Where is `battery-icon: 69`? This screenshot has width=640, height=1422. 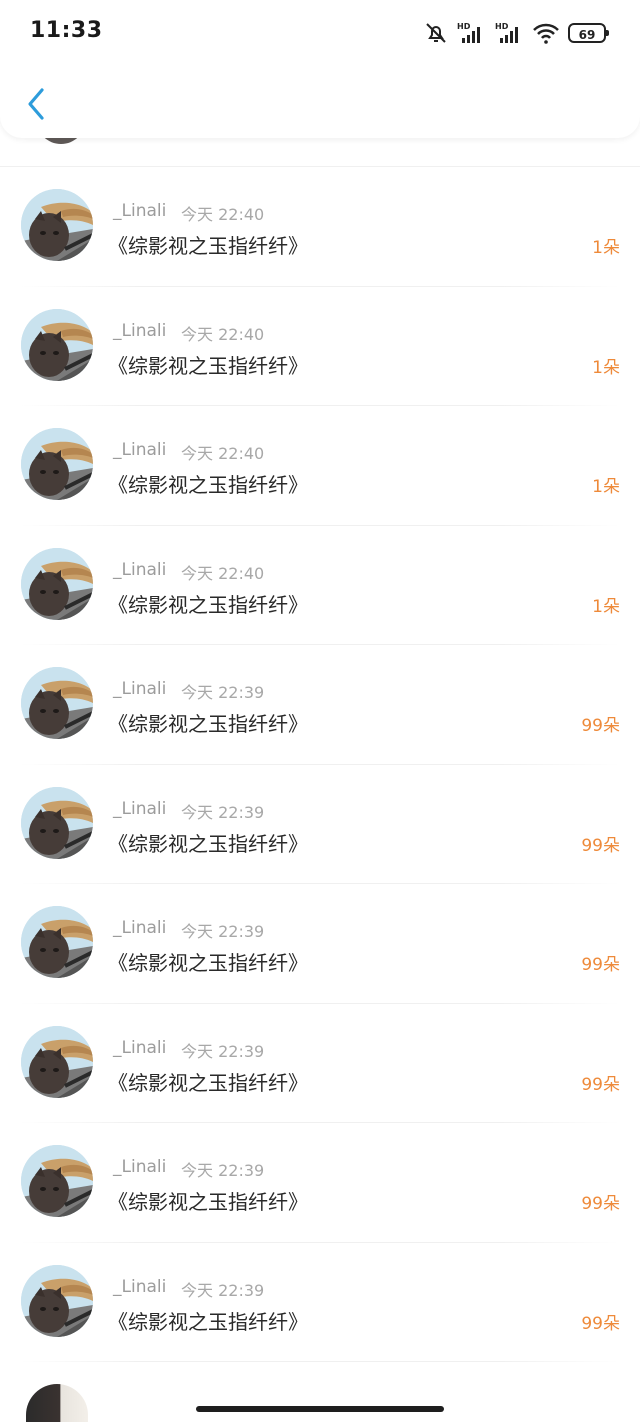 battery-icon: 69 is located at coordinates (588, 33).